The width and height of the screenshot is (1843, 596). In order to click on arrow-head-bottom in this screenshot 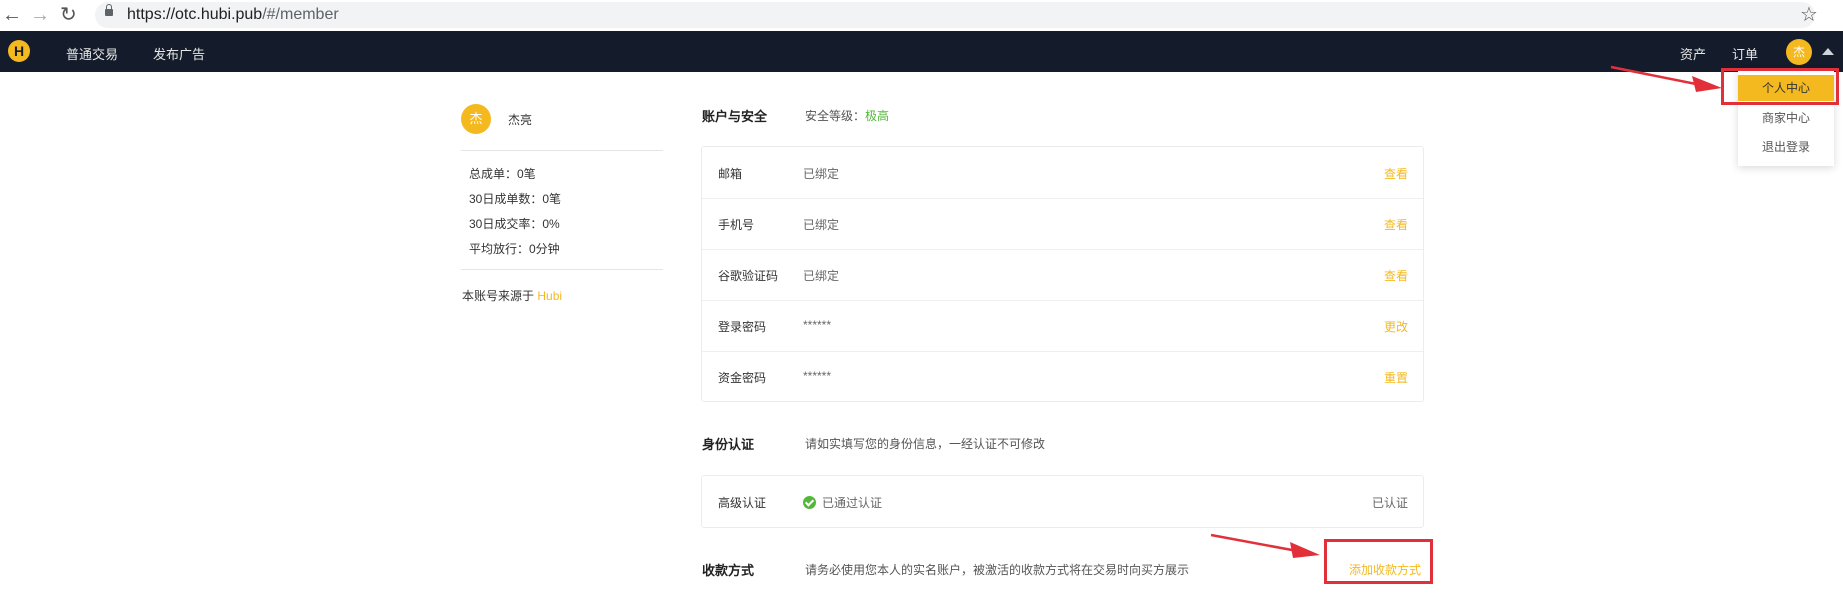, I will do `click(1305, 550)`.